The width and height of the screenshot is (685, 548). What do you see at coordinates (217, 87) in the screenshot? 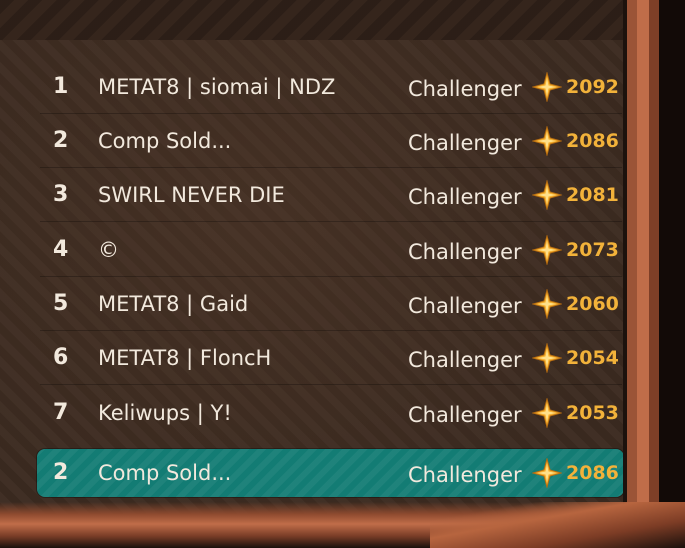
I see `player-name: METAT8 | siomai | NDZ` at bounding box center [217, 87].